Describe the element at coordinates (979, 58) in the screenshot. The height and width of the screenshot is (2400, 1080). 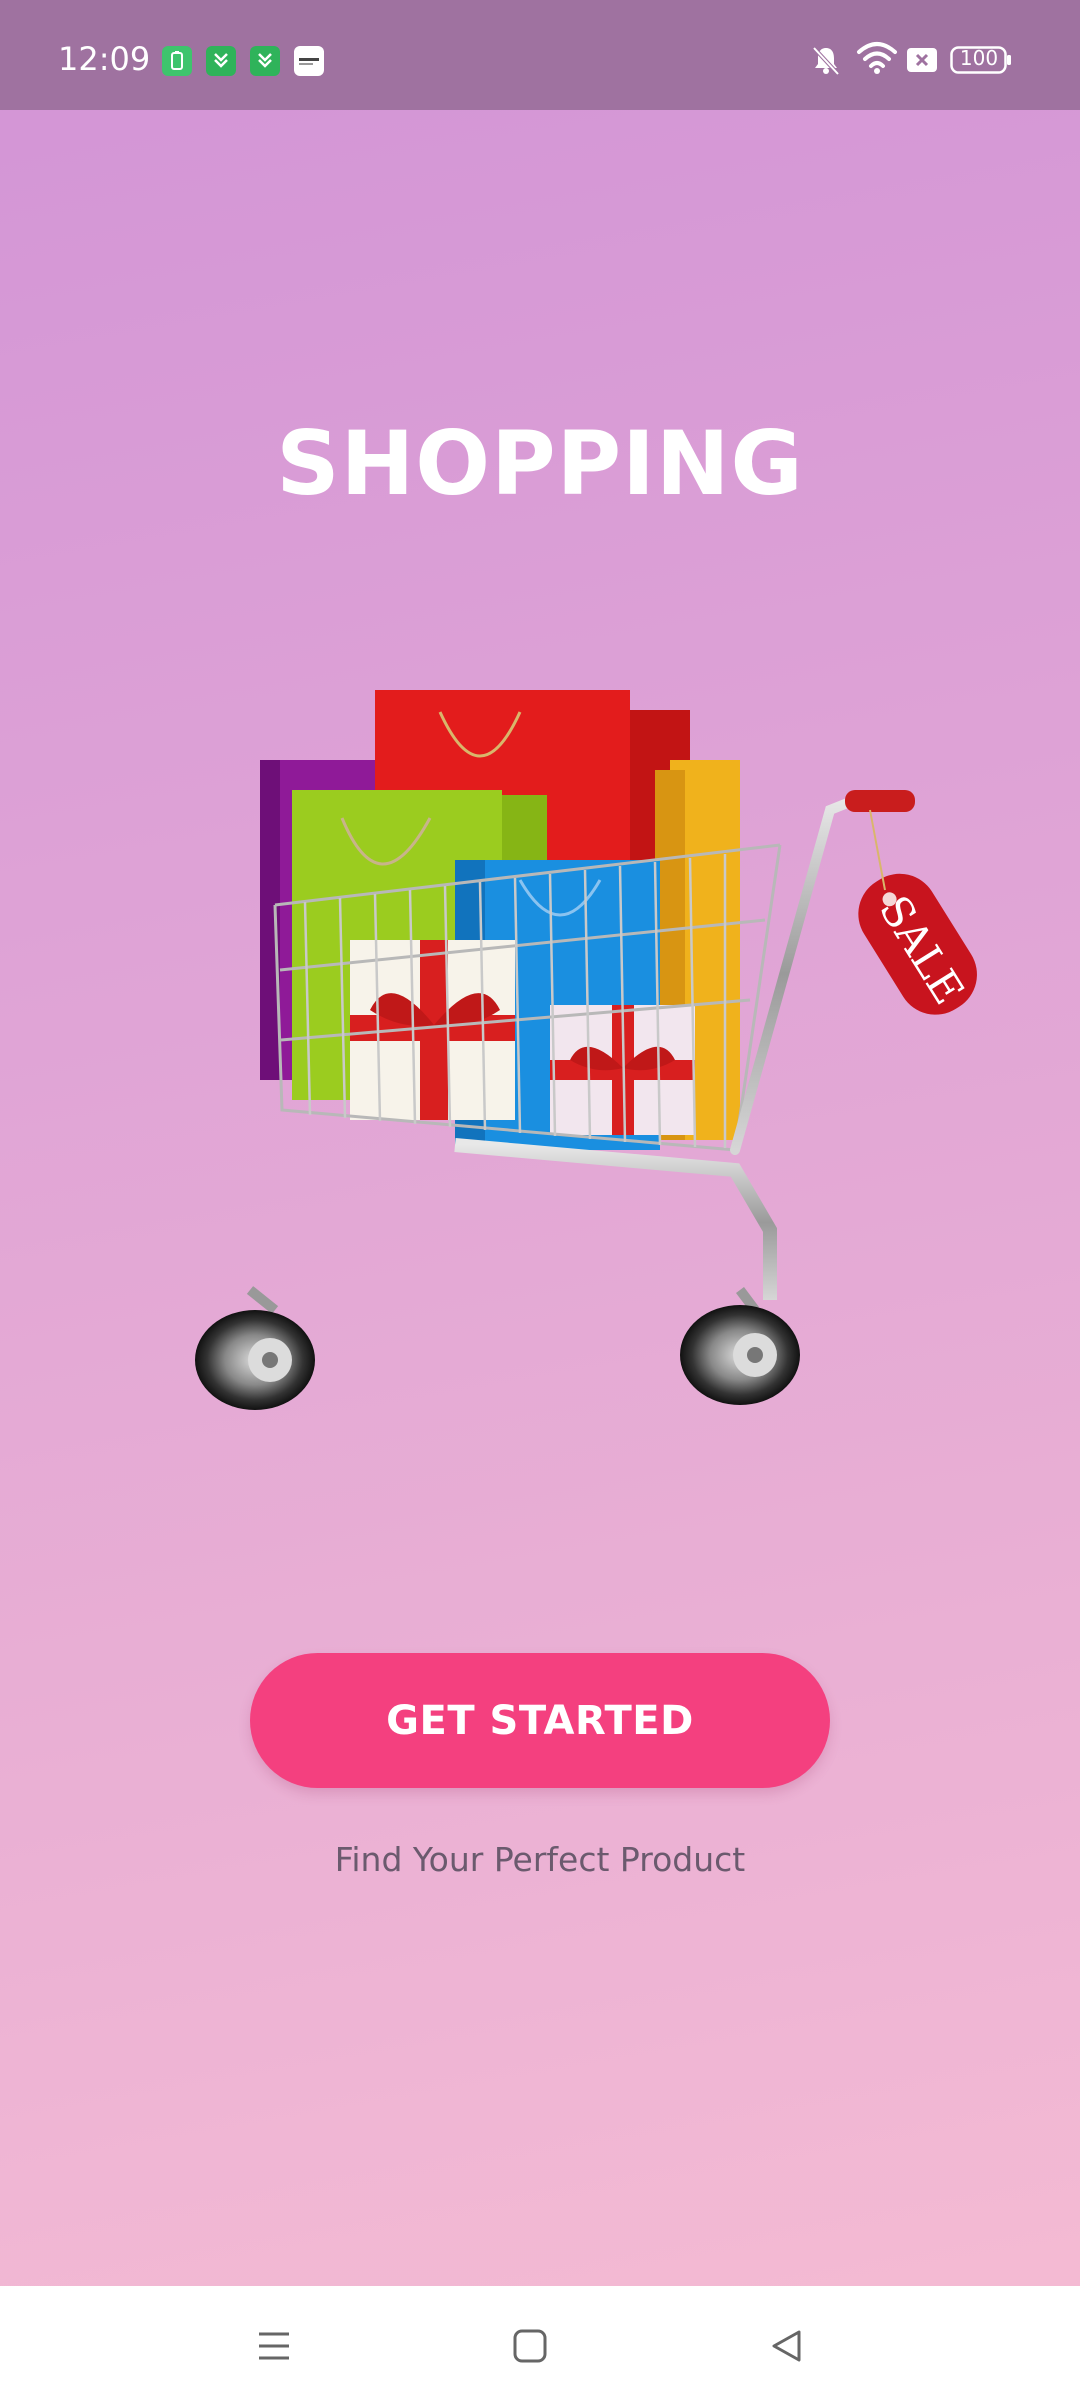
I see `battery-level: 100` at that location.